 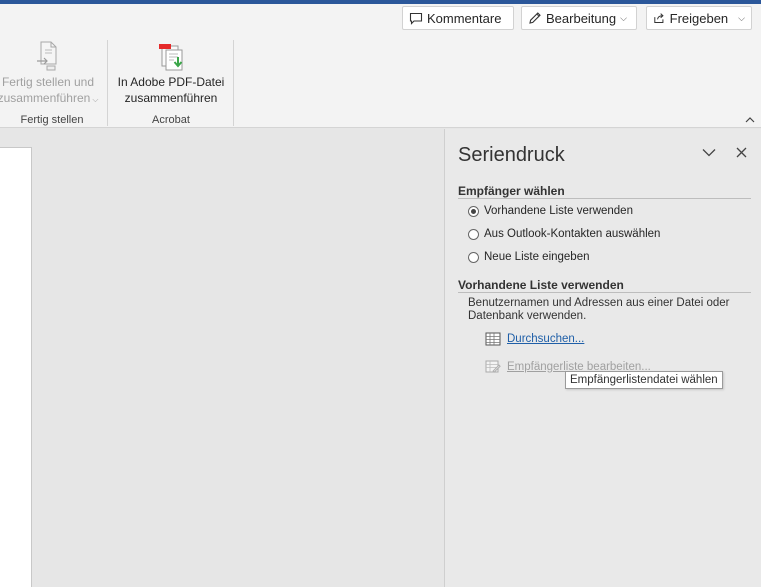 What do you see at coordinates (49, 98) in the screenshot?
I see `fertig-stellen-label-2: zusammenführen ⌵` at bounding box center [49, 98].